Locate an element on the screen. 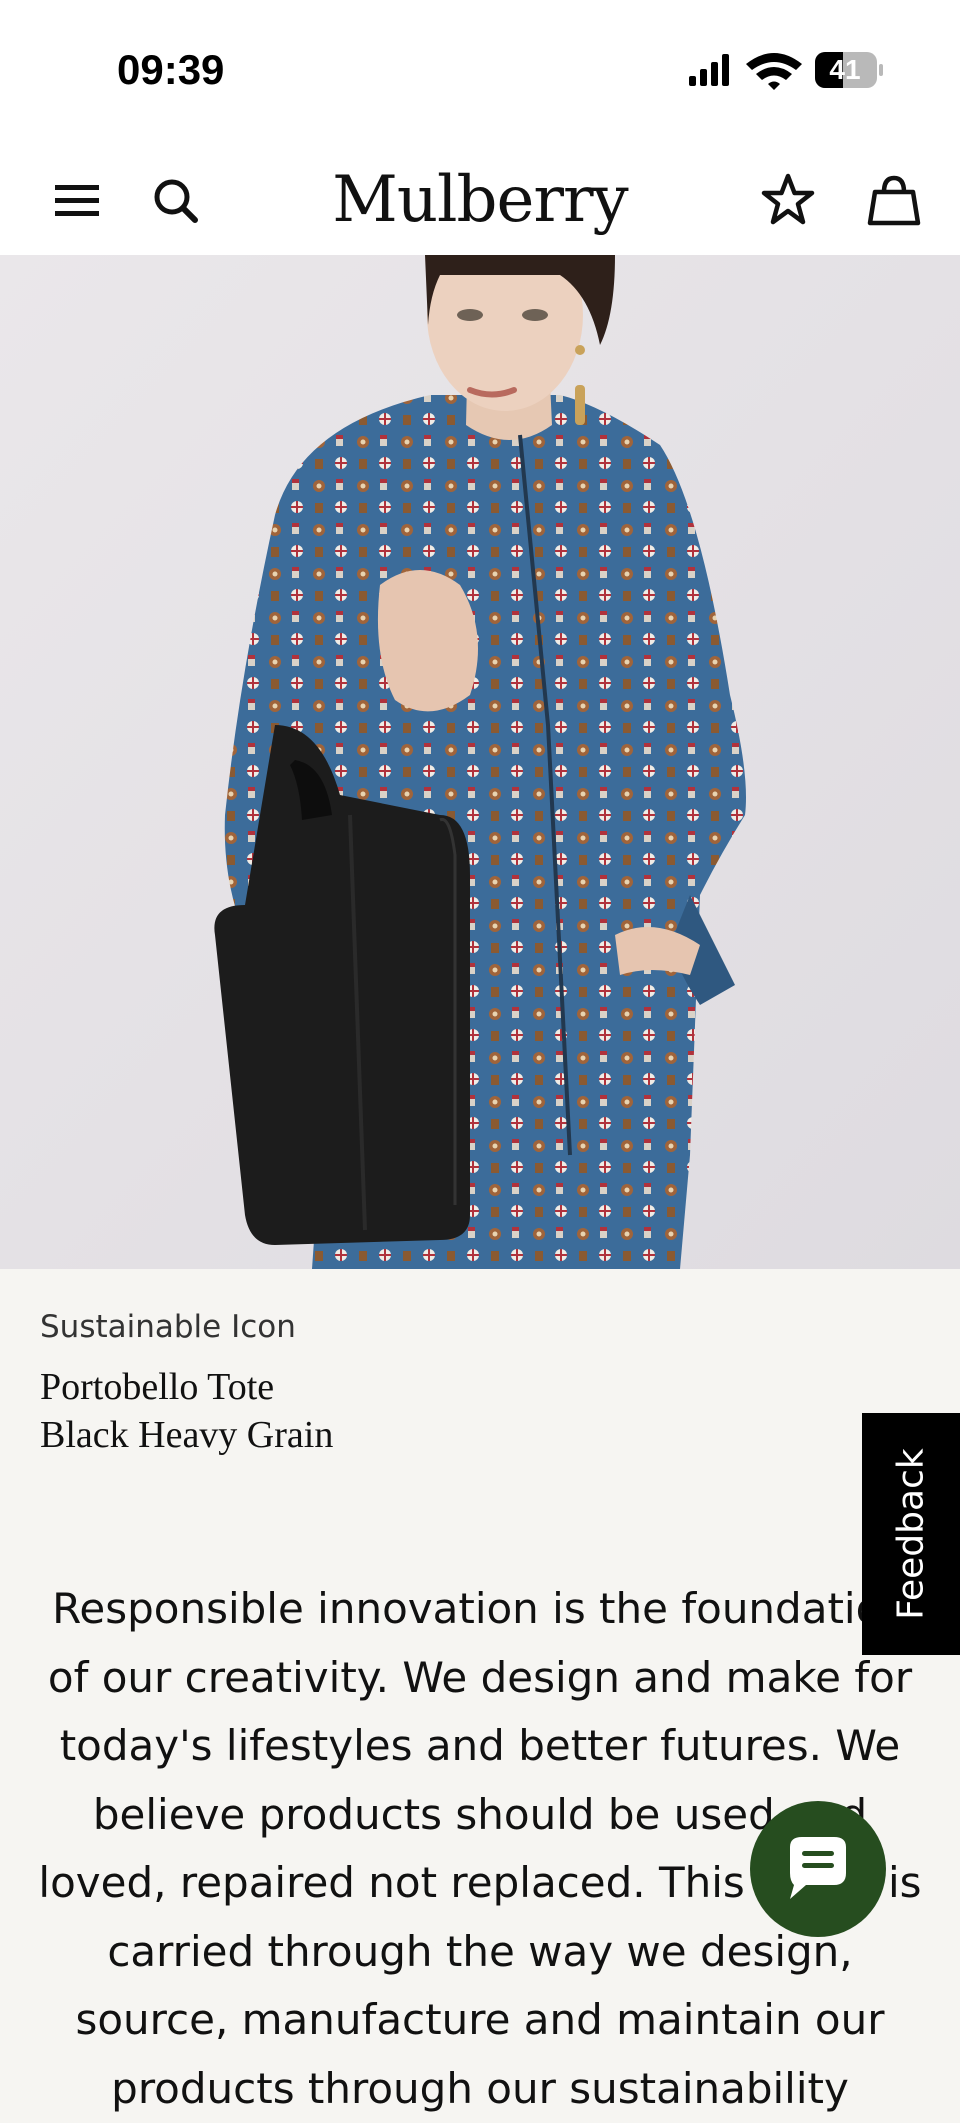  site-header: Mulberry is located at coordinates (480, 200).